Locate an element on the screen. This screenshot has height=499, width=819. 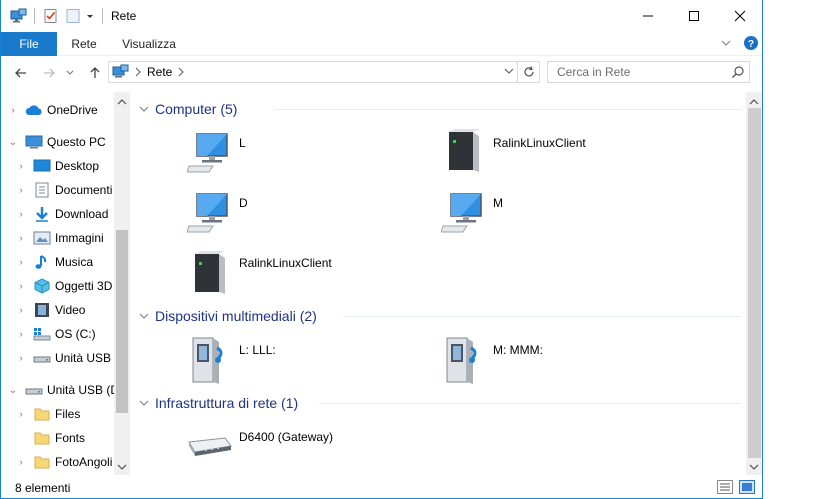
network-item-label: M is located at coordinates (498, 203).